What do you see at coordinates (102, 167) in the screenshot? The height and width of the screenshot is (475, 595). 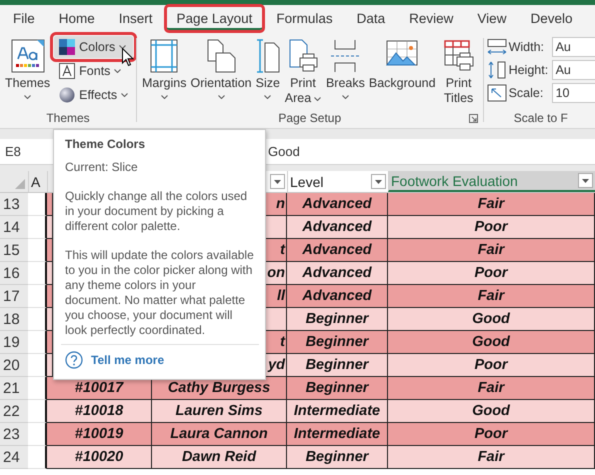 I see `tooltip-text: Current: Slice` at bounding box center [102, 167].